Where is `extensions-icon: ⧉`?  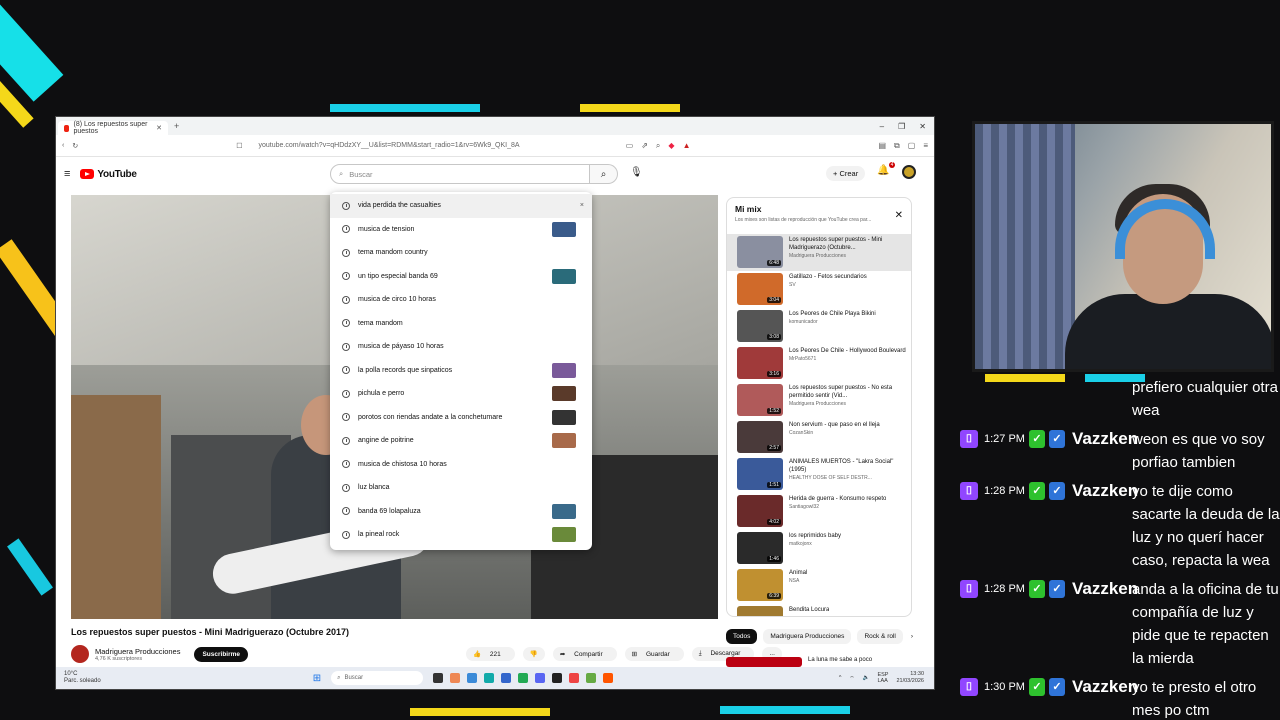
extensions-icon: ⧉ is located at coordinates (897, 146).